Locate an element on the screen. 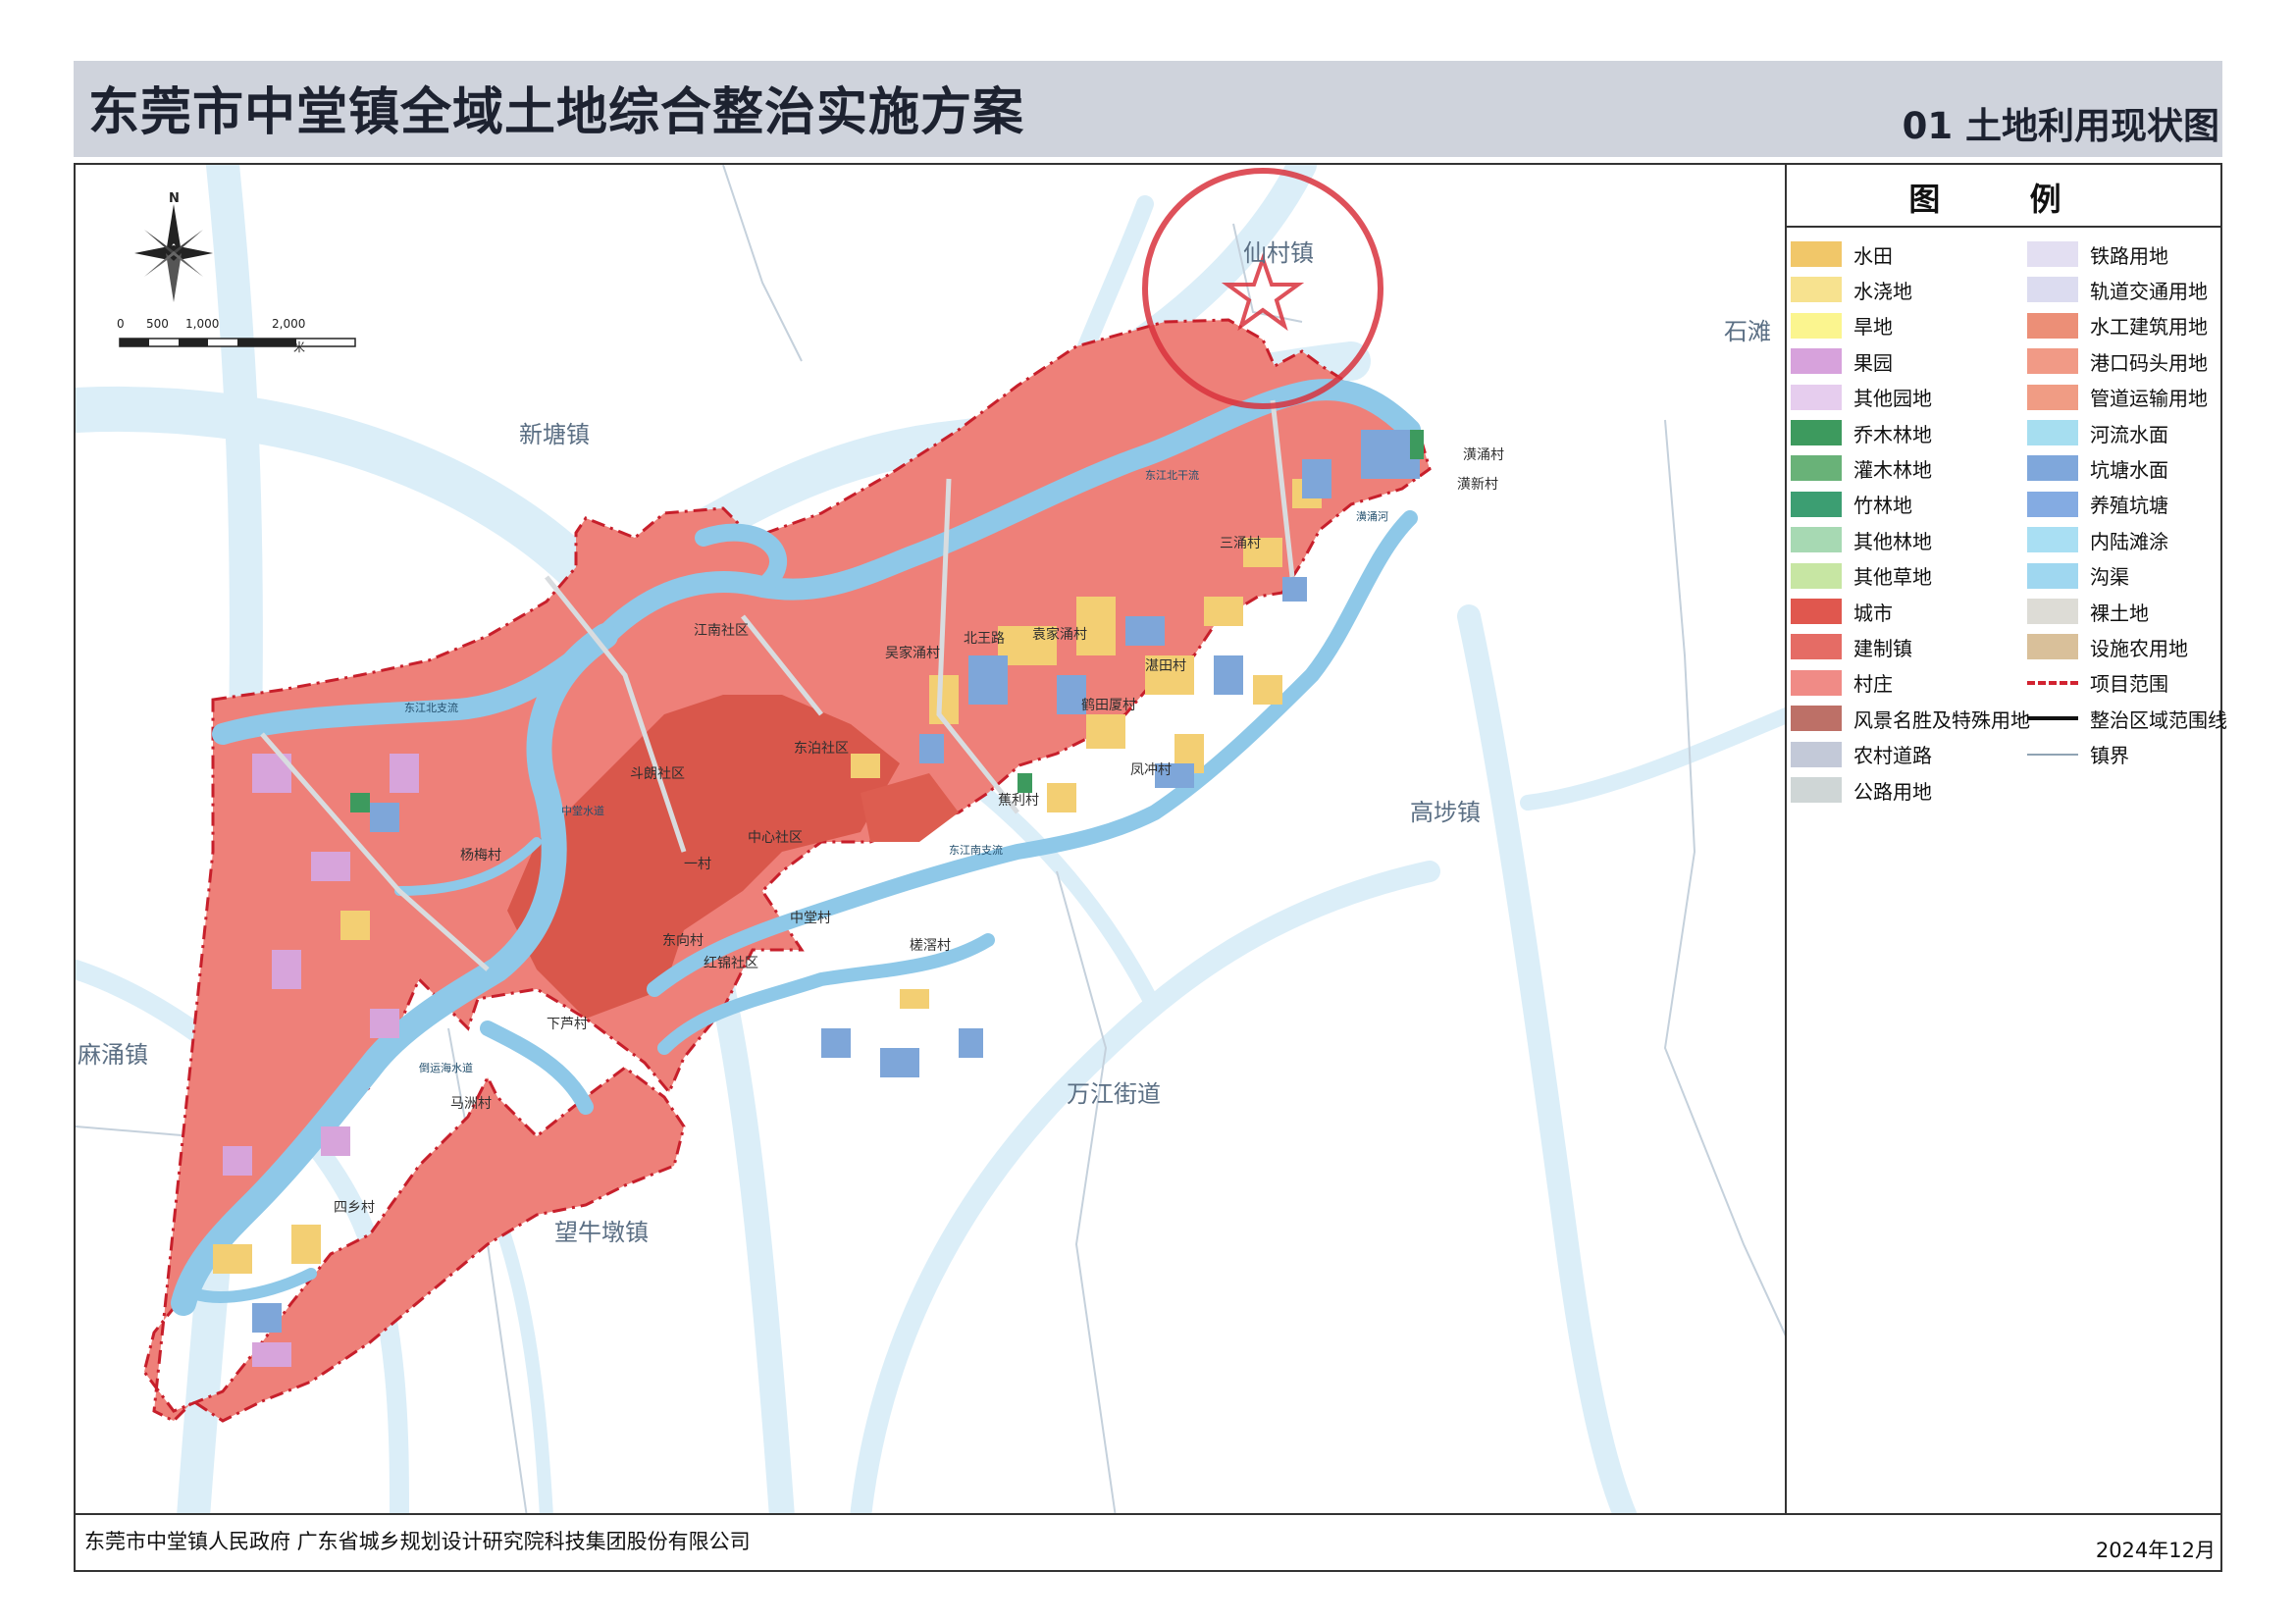  scale-unit: 米 is located at coordinates (299, 347).